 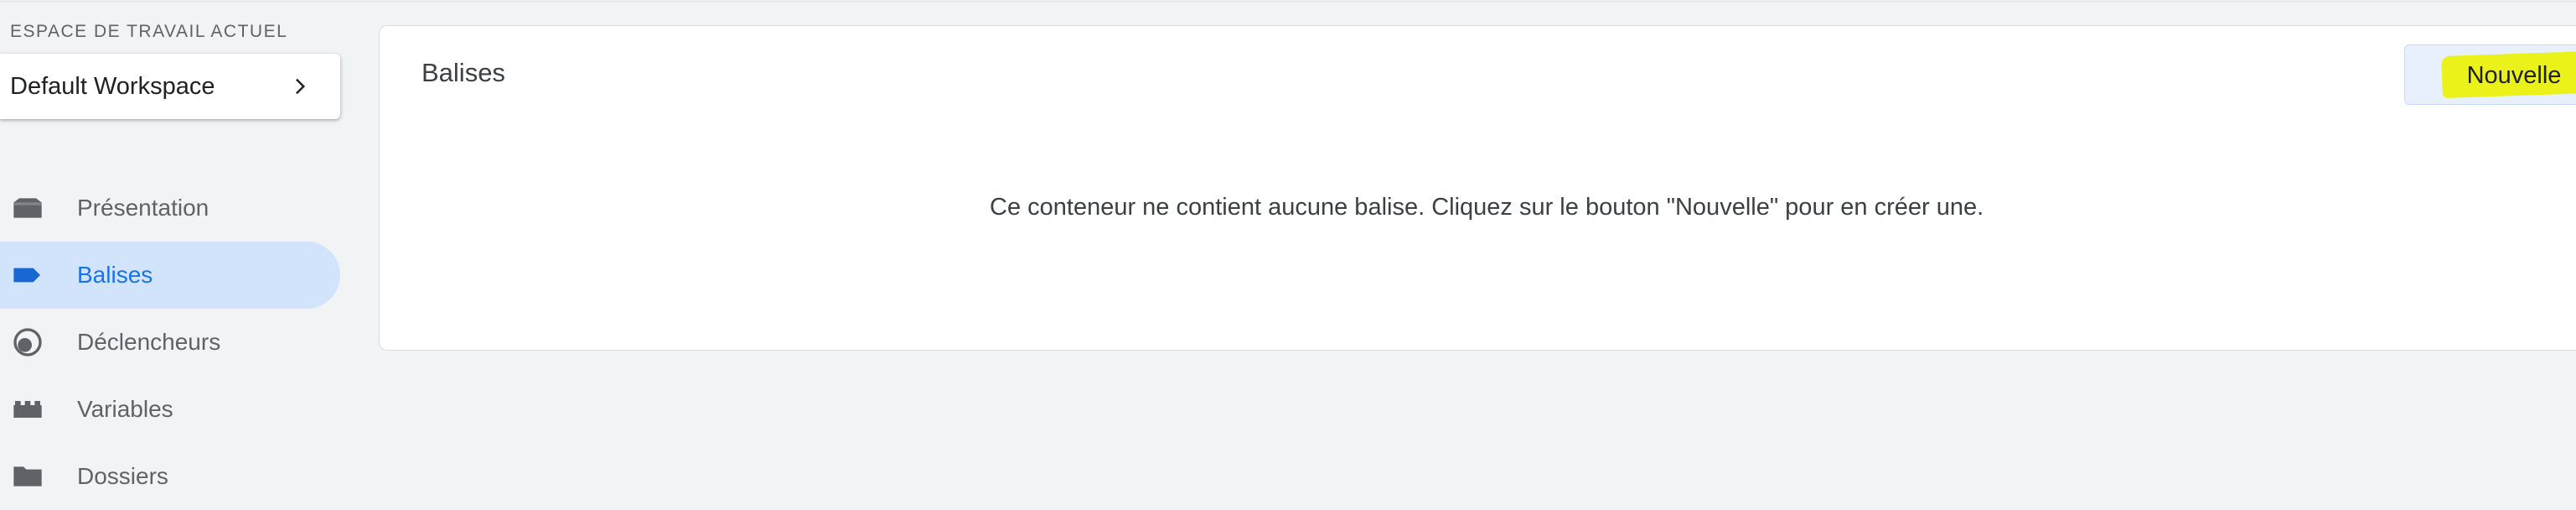 What do you see at coordinates (125, 409) in the screenshot?
I see `sidebar-item-label: Variables` at bounding box center [125, 409].